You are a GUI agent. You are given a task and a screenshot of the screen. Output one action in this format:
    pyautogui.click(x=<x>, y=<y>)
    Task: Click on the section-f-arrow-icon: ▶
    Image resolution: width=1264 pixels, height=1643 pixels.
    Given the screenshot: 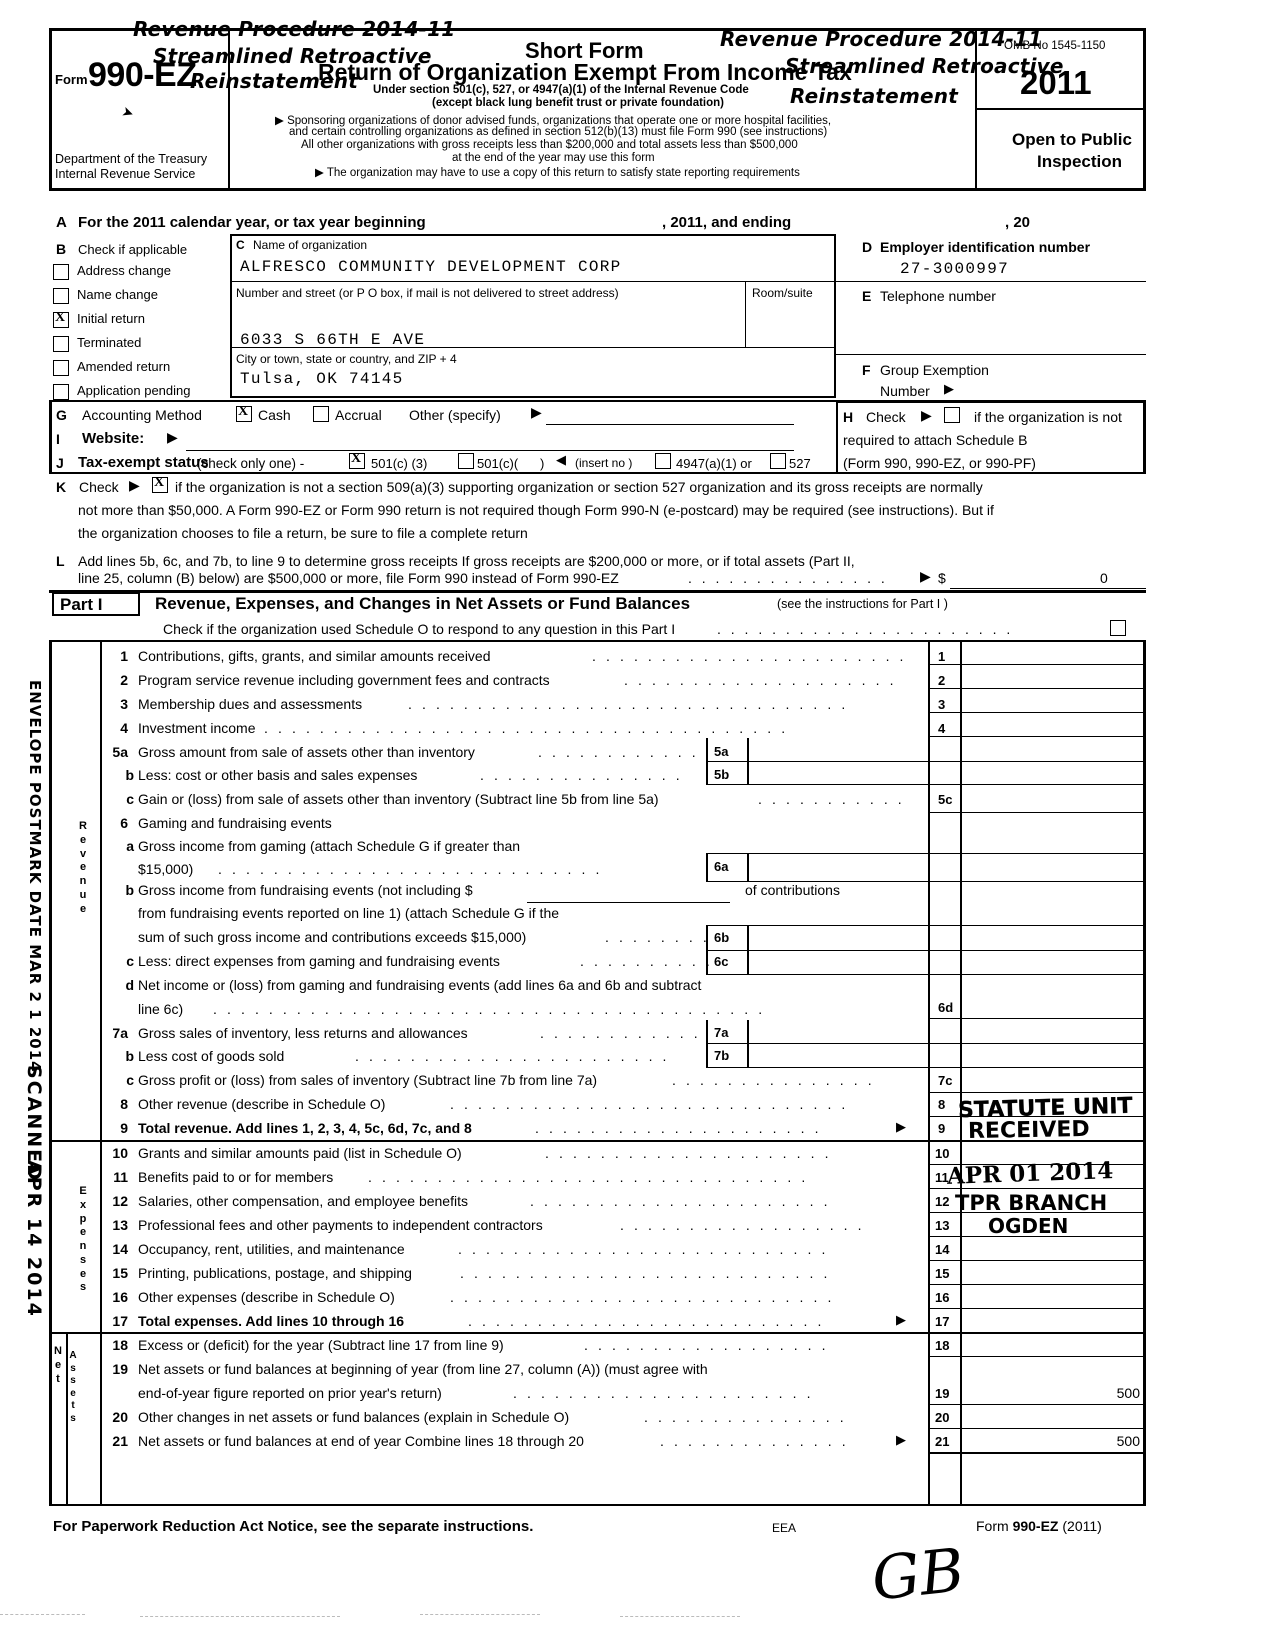 What is the action you would take?
    pyautogui.click(x=949, y=388)
    